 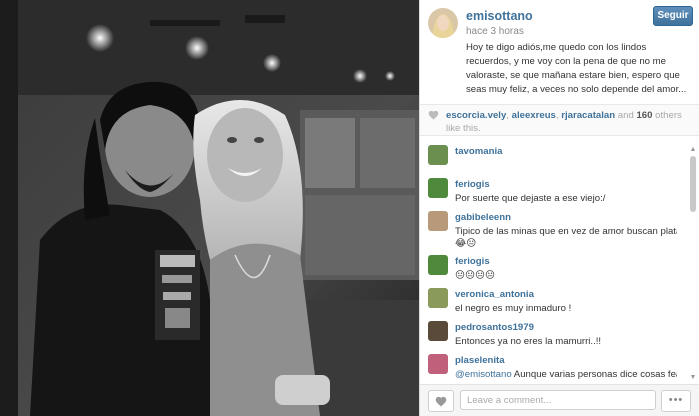 I want to click on comment-username: gabibeleenn, so click(x=483, y=217).